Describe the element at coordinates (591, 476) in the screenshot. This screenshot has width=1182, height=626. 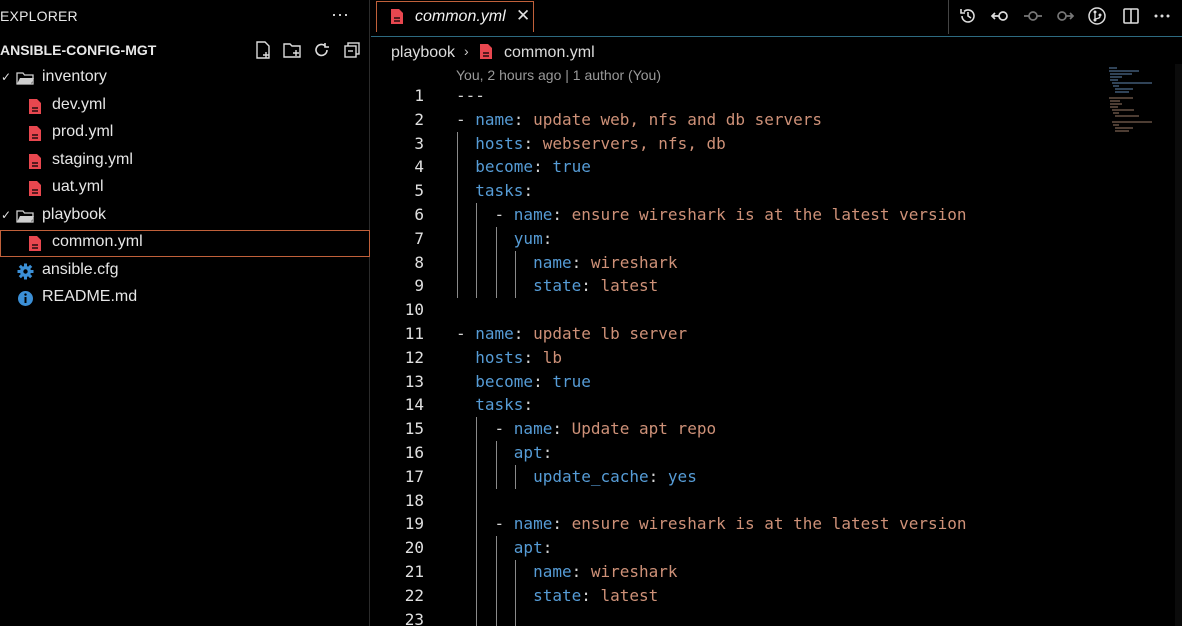
I see `code-token: update_cache` at that location.